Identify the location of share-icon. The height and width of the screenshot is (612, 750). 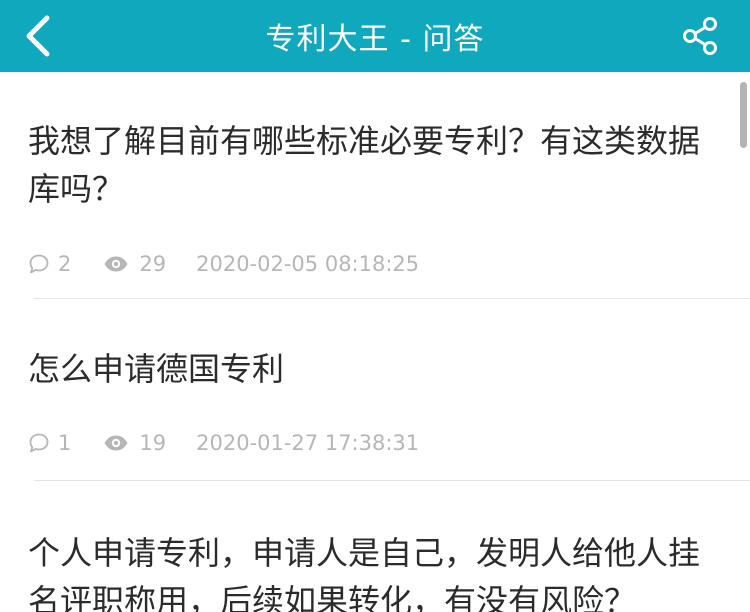
(700, 36).